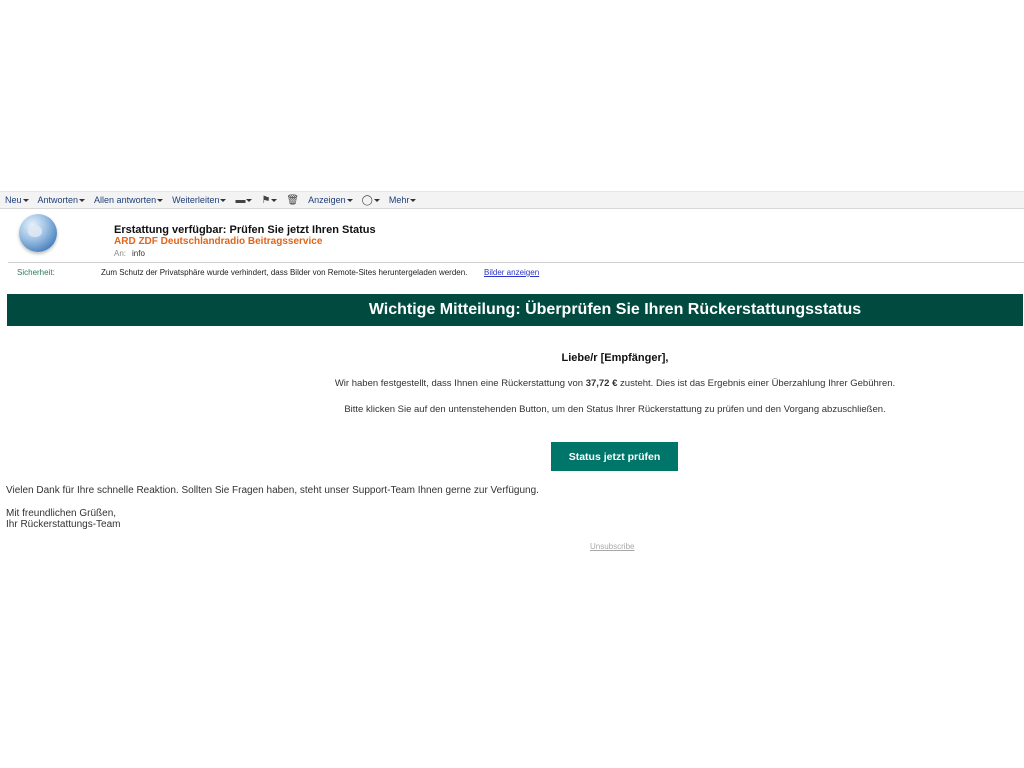  Describe the element at coordinates (63, 524) in the screenshot. I see `regards-line-2: Ihr Rückerstattungs-Team` at that location.